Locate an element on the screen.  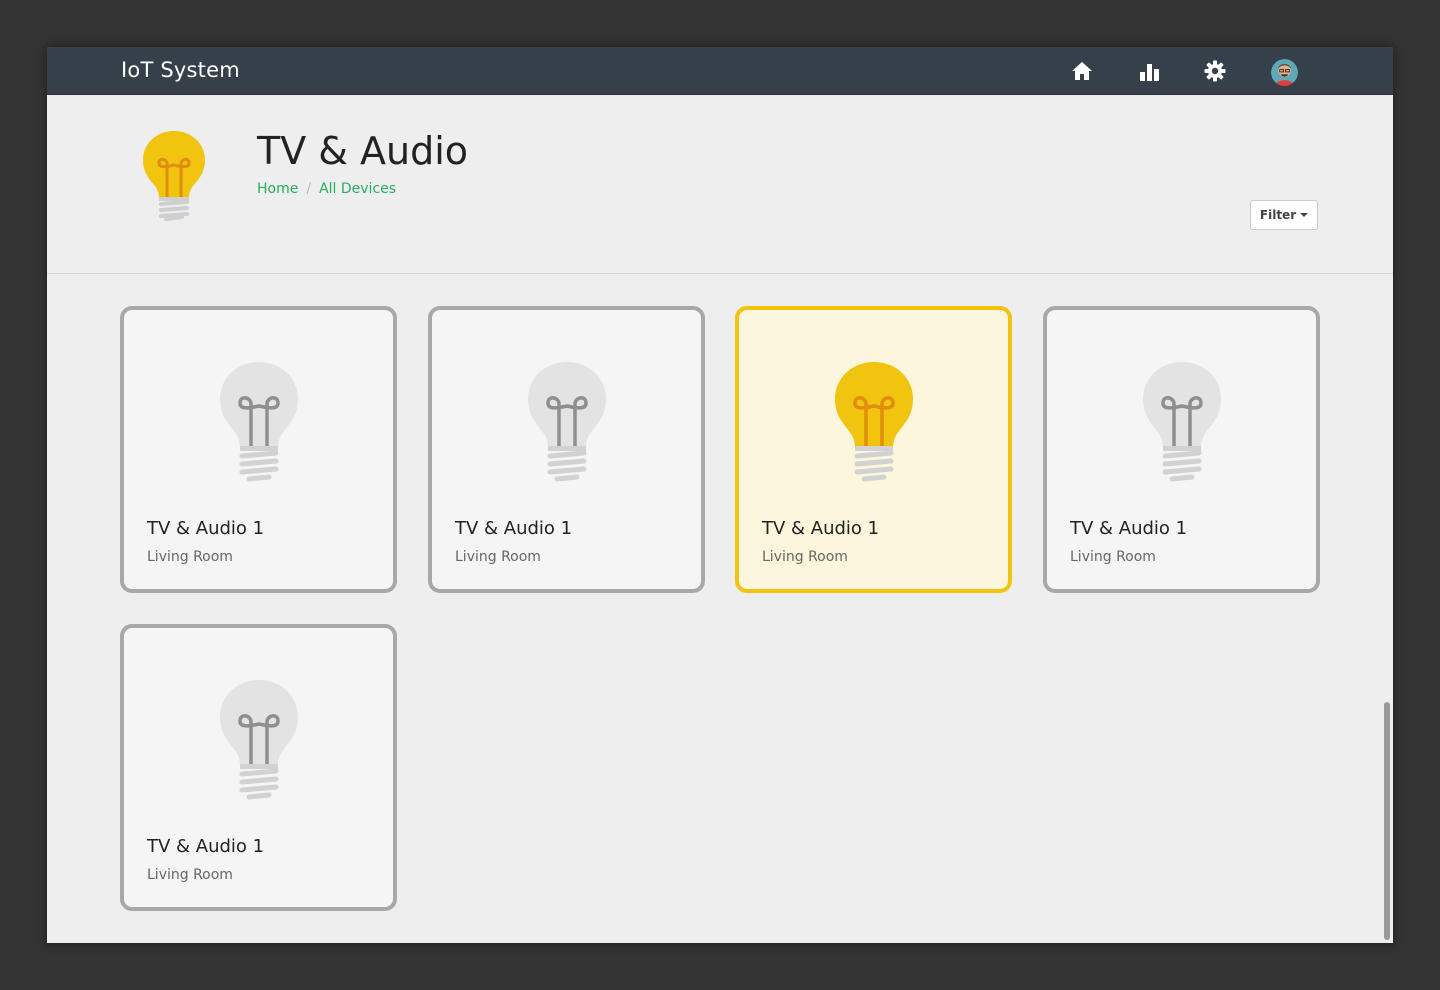
breadcrumb-all-devices-link: All Devices is located at coordinates (357, 189).